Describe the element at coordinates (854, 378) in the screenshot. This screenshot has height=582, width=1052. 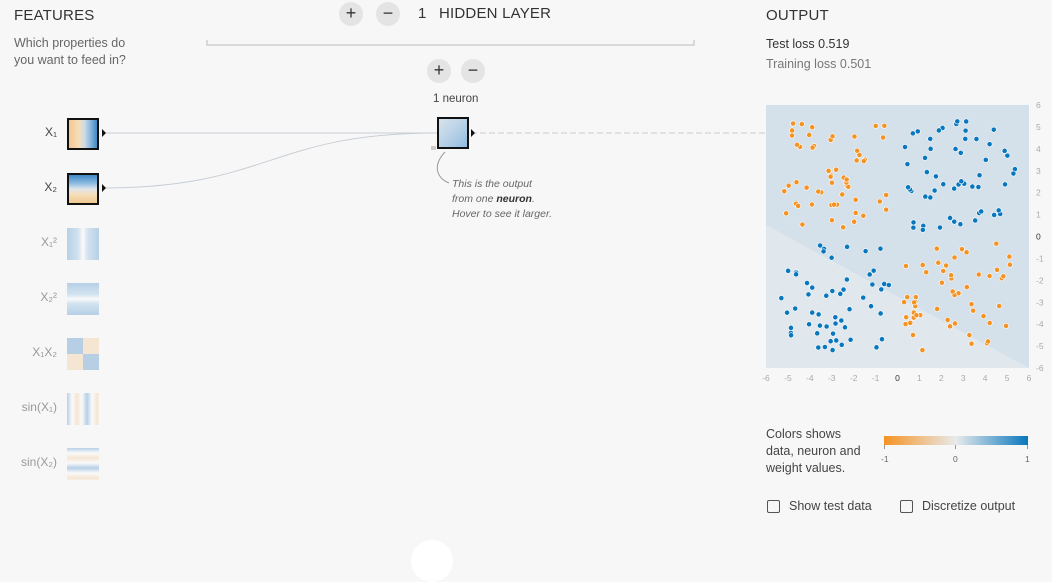
I see `x-tick-label: -2` at that location.